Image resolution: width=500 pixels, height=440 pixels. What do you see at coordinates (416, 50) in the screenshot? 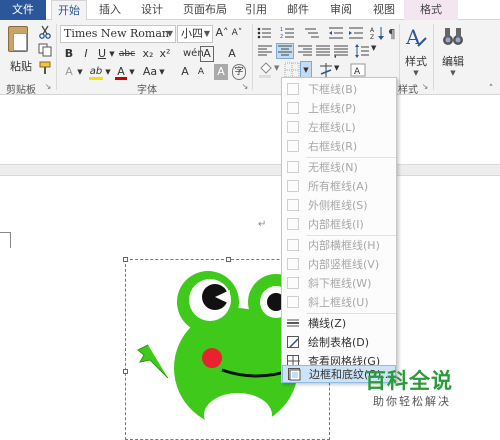
I see `styles-button: A 样式 ▼` at bounding box center [416, 50].